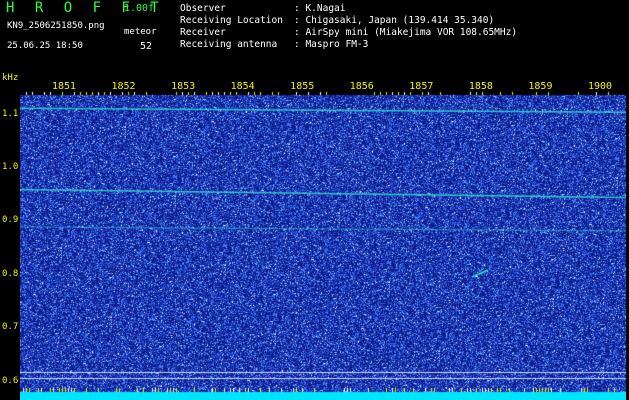 This screenshot has height=400, width=629. I want to click on time-tick-label: 1855, so click(302, 86).